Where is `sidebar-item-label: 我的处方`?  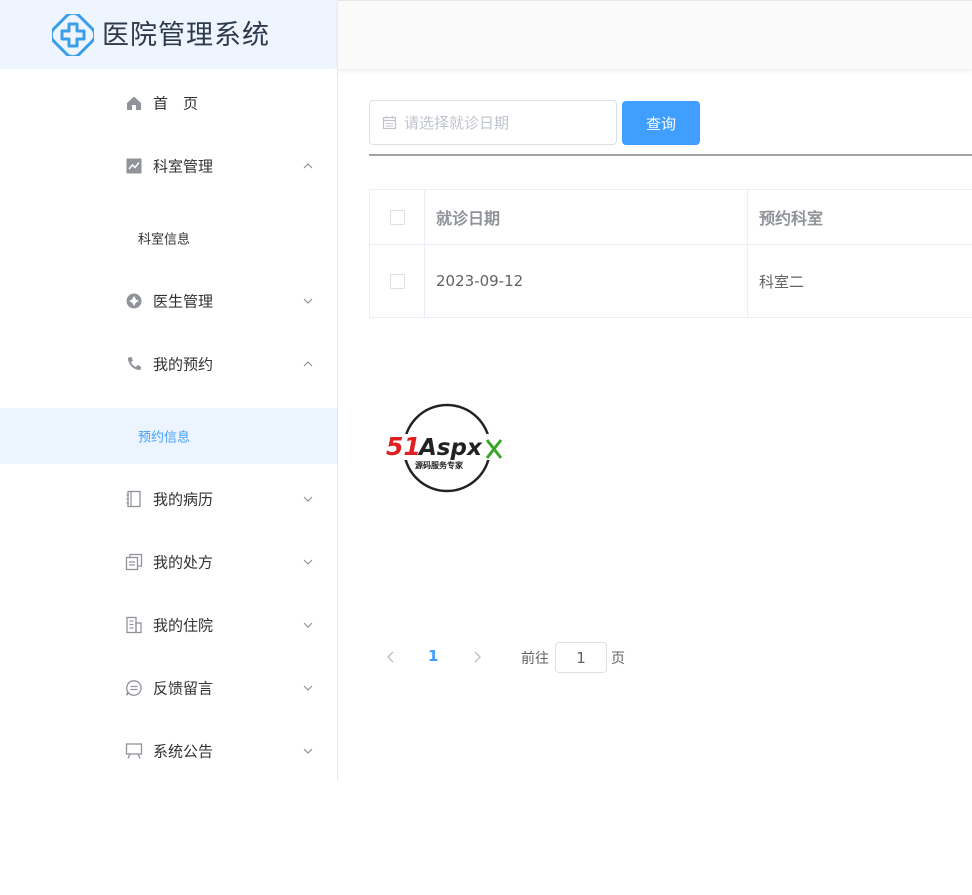
sidebar-item-label: 我的处方 is located at coordinates (183, 562).